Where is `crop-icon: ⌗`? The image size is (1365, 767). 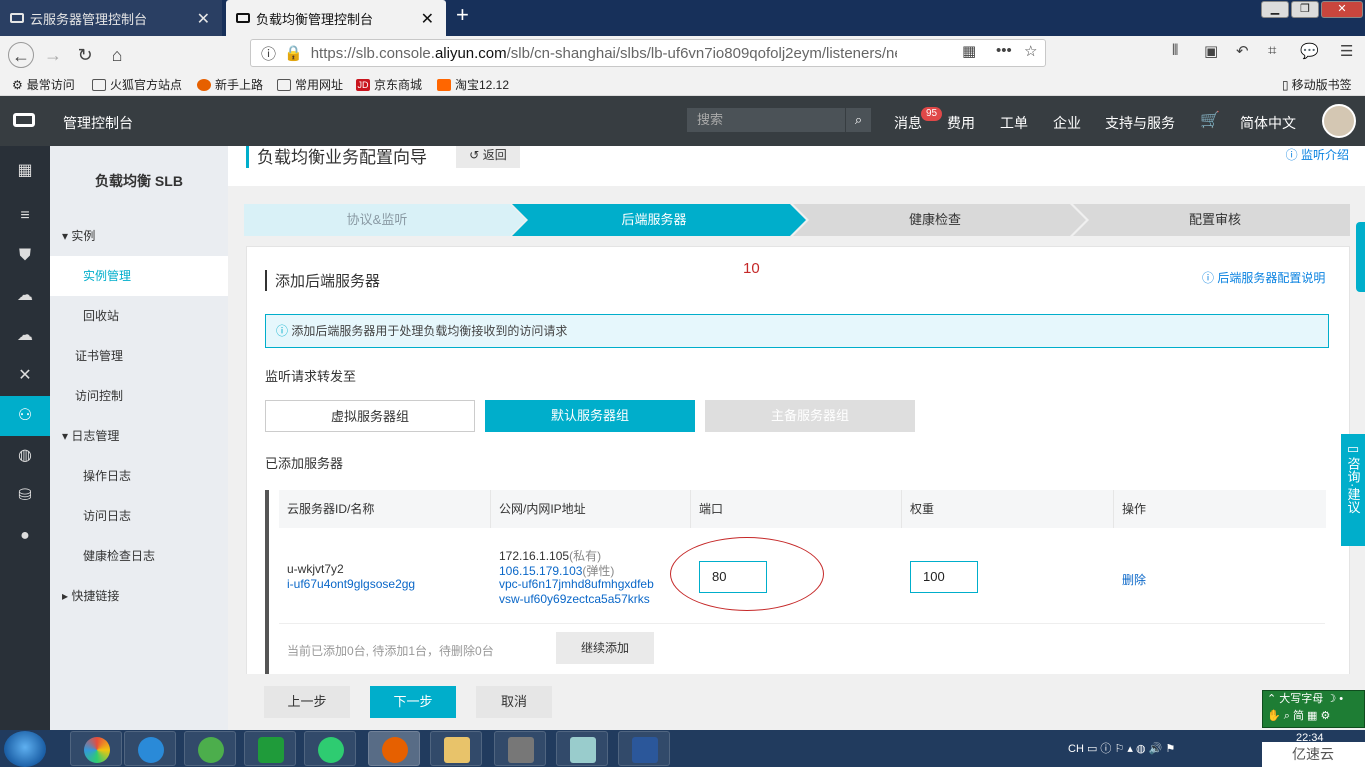 crop-icon: ⌗ is located at coordinates (1272, 50).